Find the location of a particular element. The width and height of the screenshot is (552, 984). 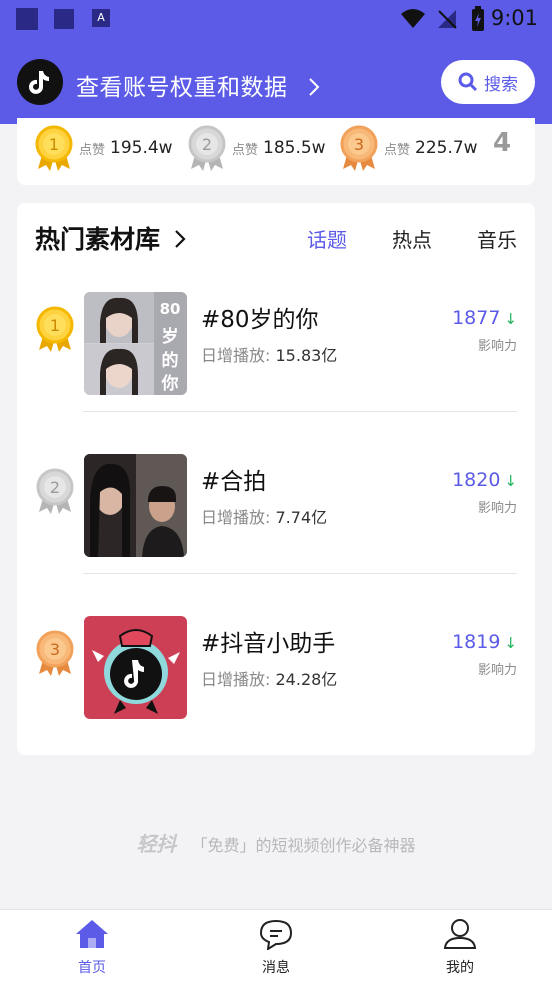

header-title: 查看账号权重和数据 is located at coordinates (198, 85).